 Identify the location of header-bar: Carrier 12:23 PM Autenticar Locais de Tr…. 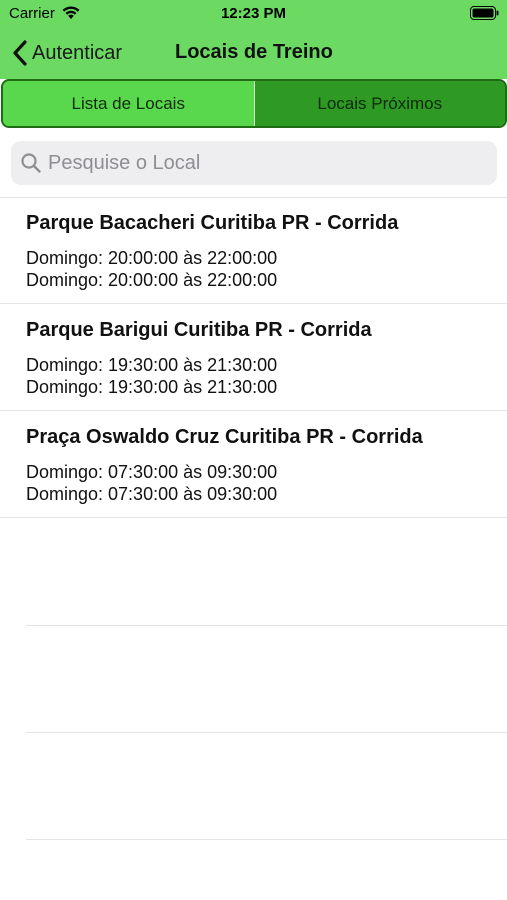
(253, 39).